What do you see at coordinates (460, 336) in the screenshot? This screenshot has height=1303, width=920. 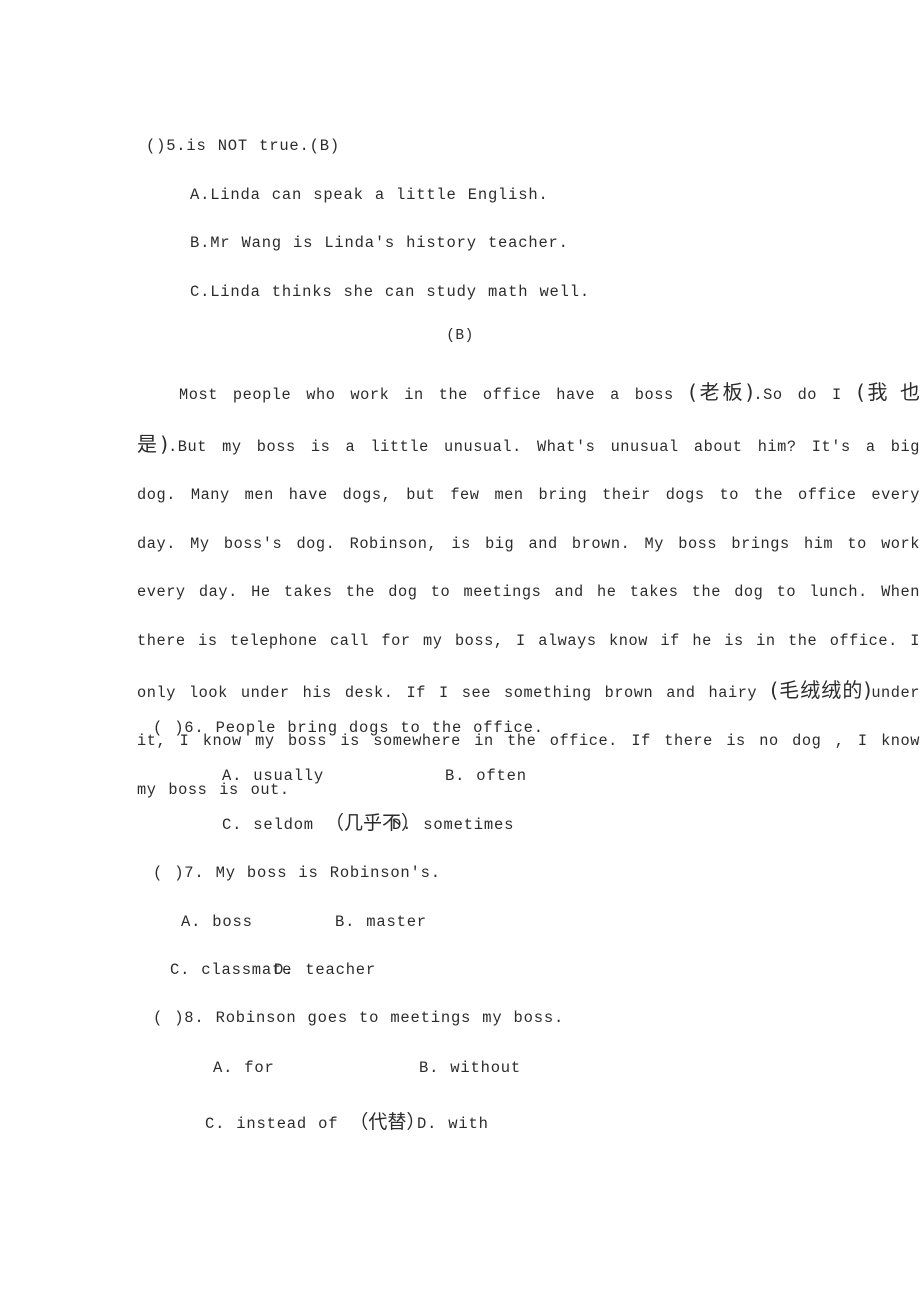 I see `section-heading: (B)` at bounding box center [460, 336].